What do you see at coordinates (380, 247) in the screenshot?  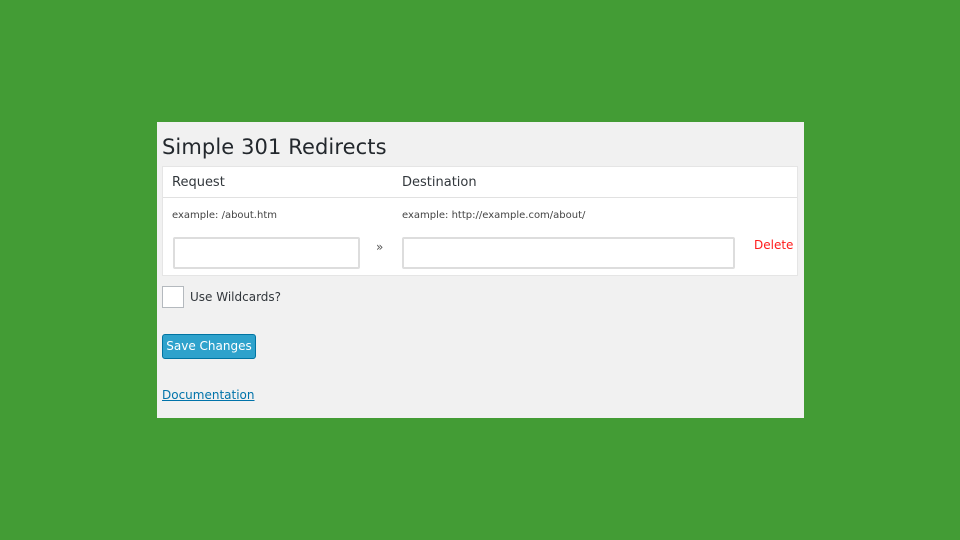 I see `arrow-icon: »` at bounding box center [380, 247].